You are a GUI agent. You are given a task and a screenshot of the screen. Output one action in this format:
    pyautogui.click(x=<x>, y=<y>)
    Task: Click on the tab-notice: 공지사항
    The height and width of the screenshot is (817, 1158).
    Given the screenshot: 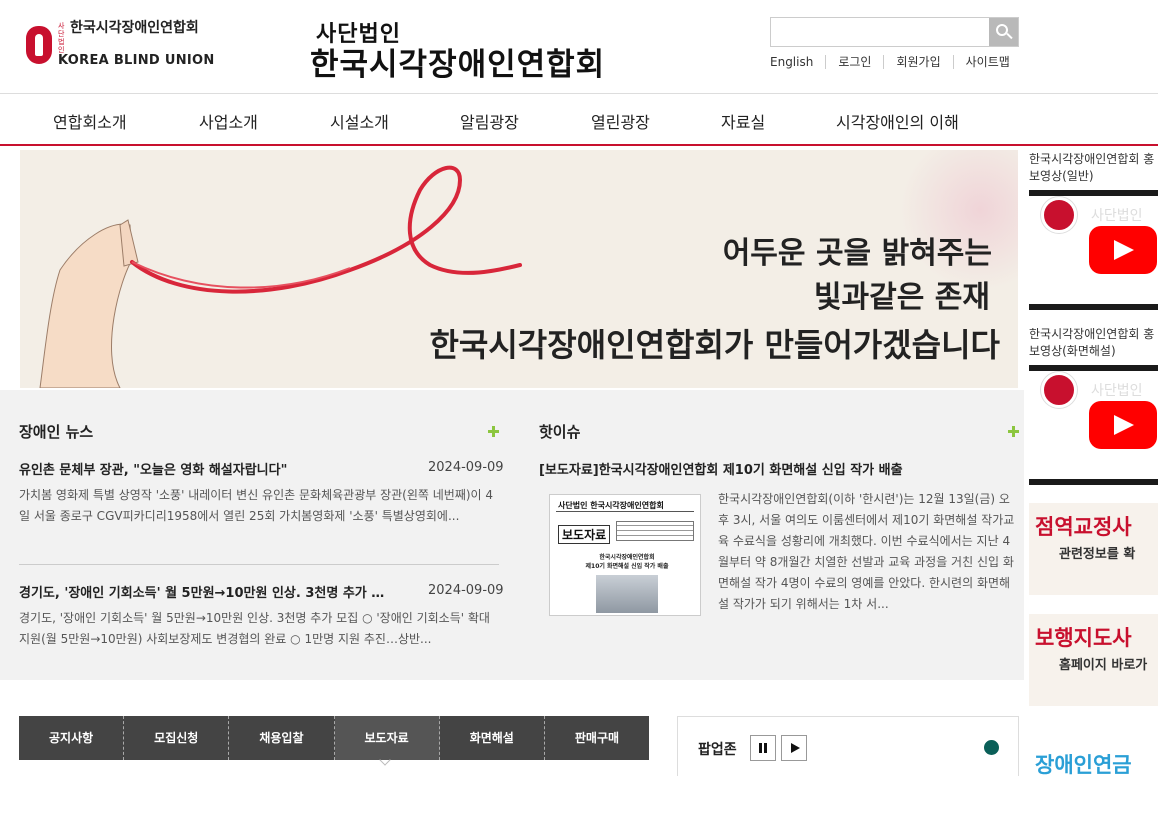 What is the action you would take?
    pyautogui.click(x=72, y=738)
    